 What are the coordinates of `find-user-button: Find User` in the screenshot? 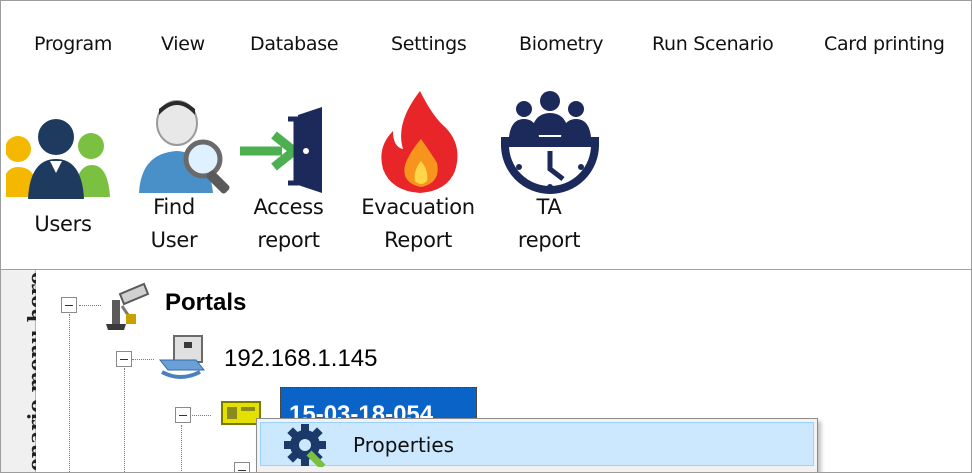 It's located at (179, 175).